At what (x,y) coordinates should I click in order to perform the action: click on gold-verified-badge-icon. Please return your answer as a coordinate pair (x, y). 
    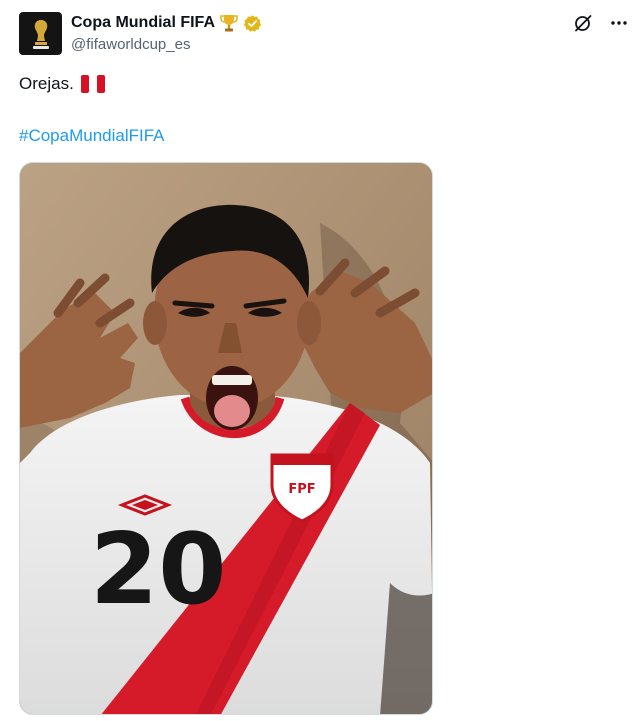
    Looking at the image, I should click on (252, 23).